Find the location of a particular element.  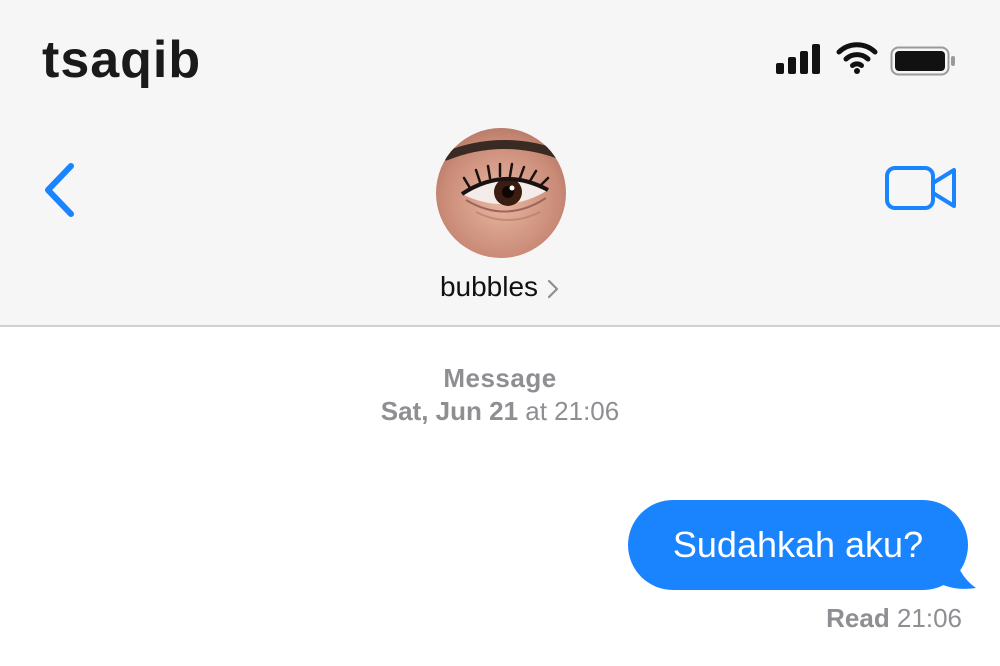

read-receipt: Read 21:06 is located at coordinates (894, 618).